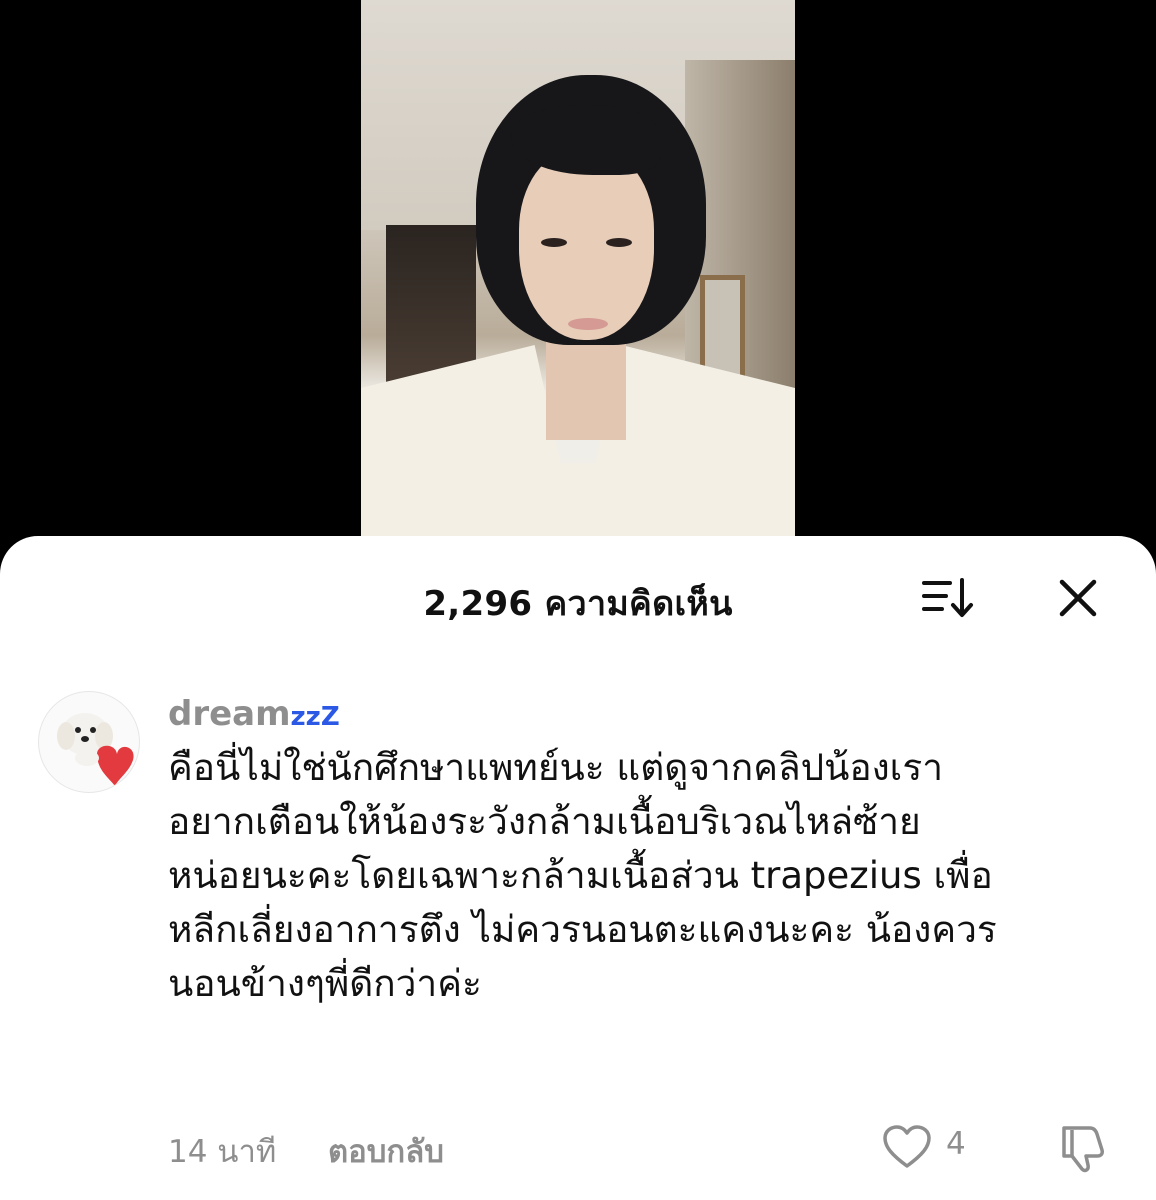 The height and width of the screenshot is (1200, 1156). I want to click on video-lips, so click(588, 324).